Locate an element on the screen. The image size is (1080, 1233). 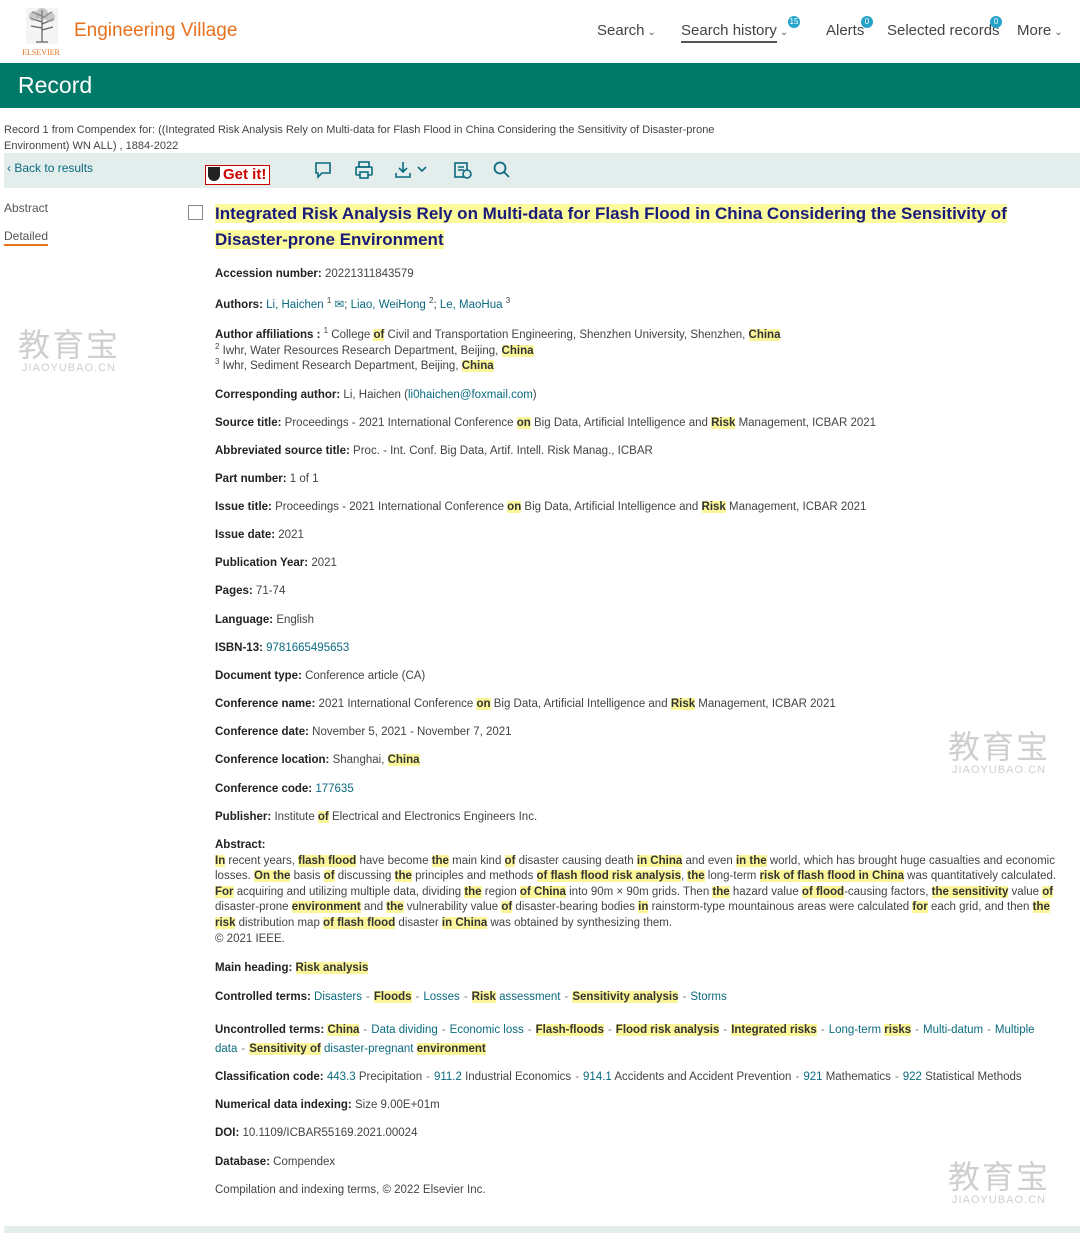
abstract-segment: of is located at coordinates (507, 907).